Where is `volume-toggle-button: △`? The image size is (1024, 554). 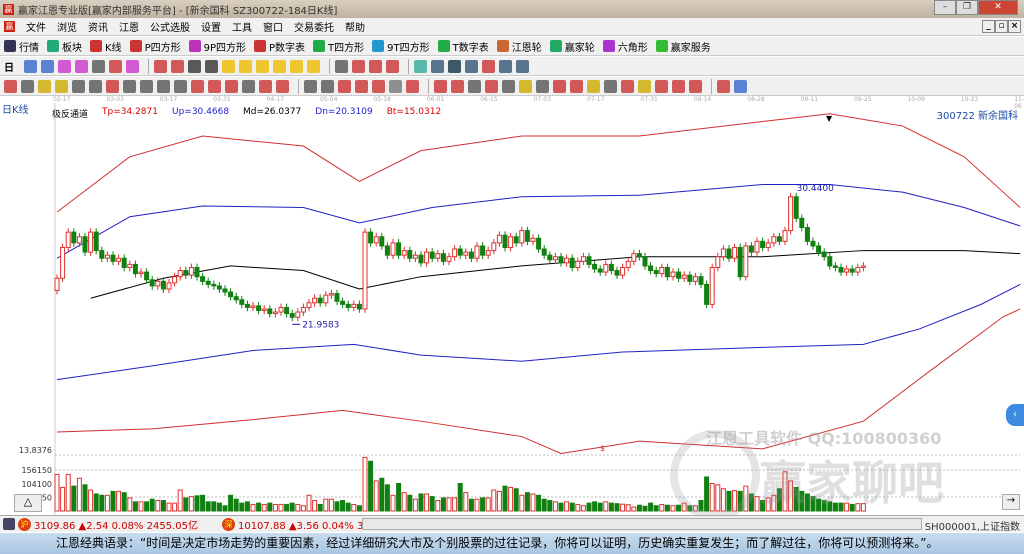
volume-toggle-button: △ is located at coordinates (28, 503).